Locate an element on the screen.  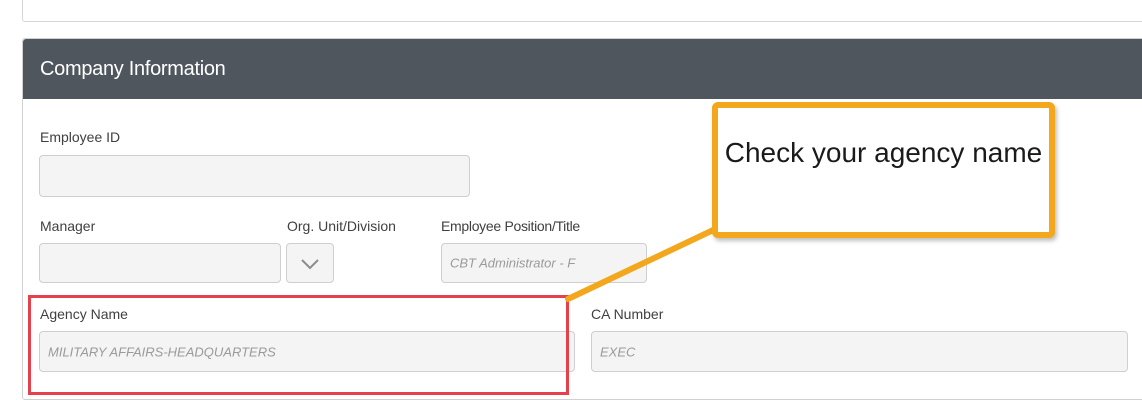
ca-number-label: CA Number is located at coordinates (627, 314).